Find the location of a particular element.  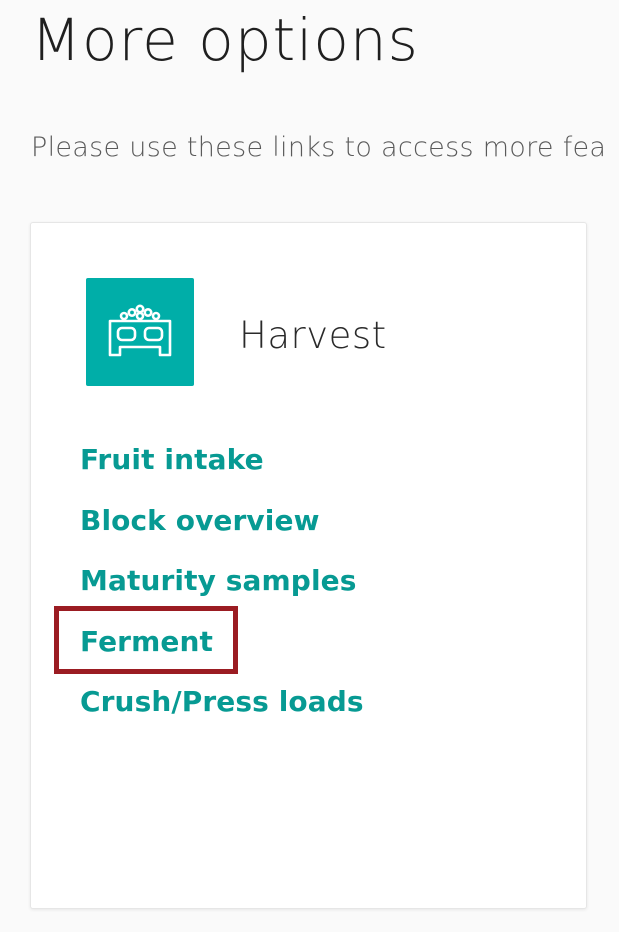

crush-press-loads-link: Crush/Press loads is located at coordinates (222, 702).